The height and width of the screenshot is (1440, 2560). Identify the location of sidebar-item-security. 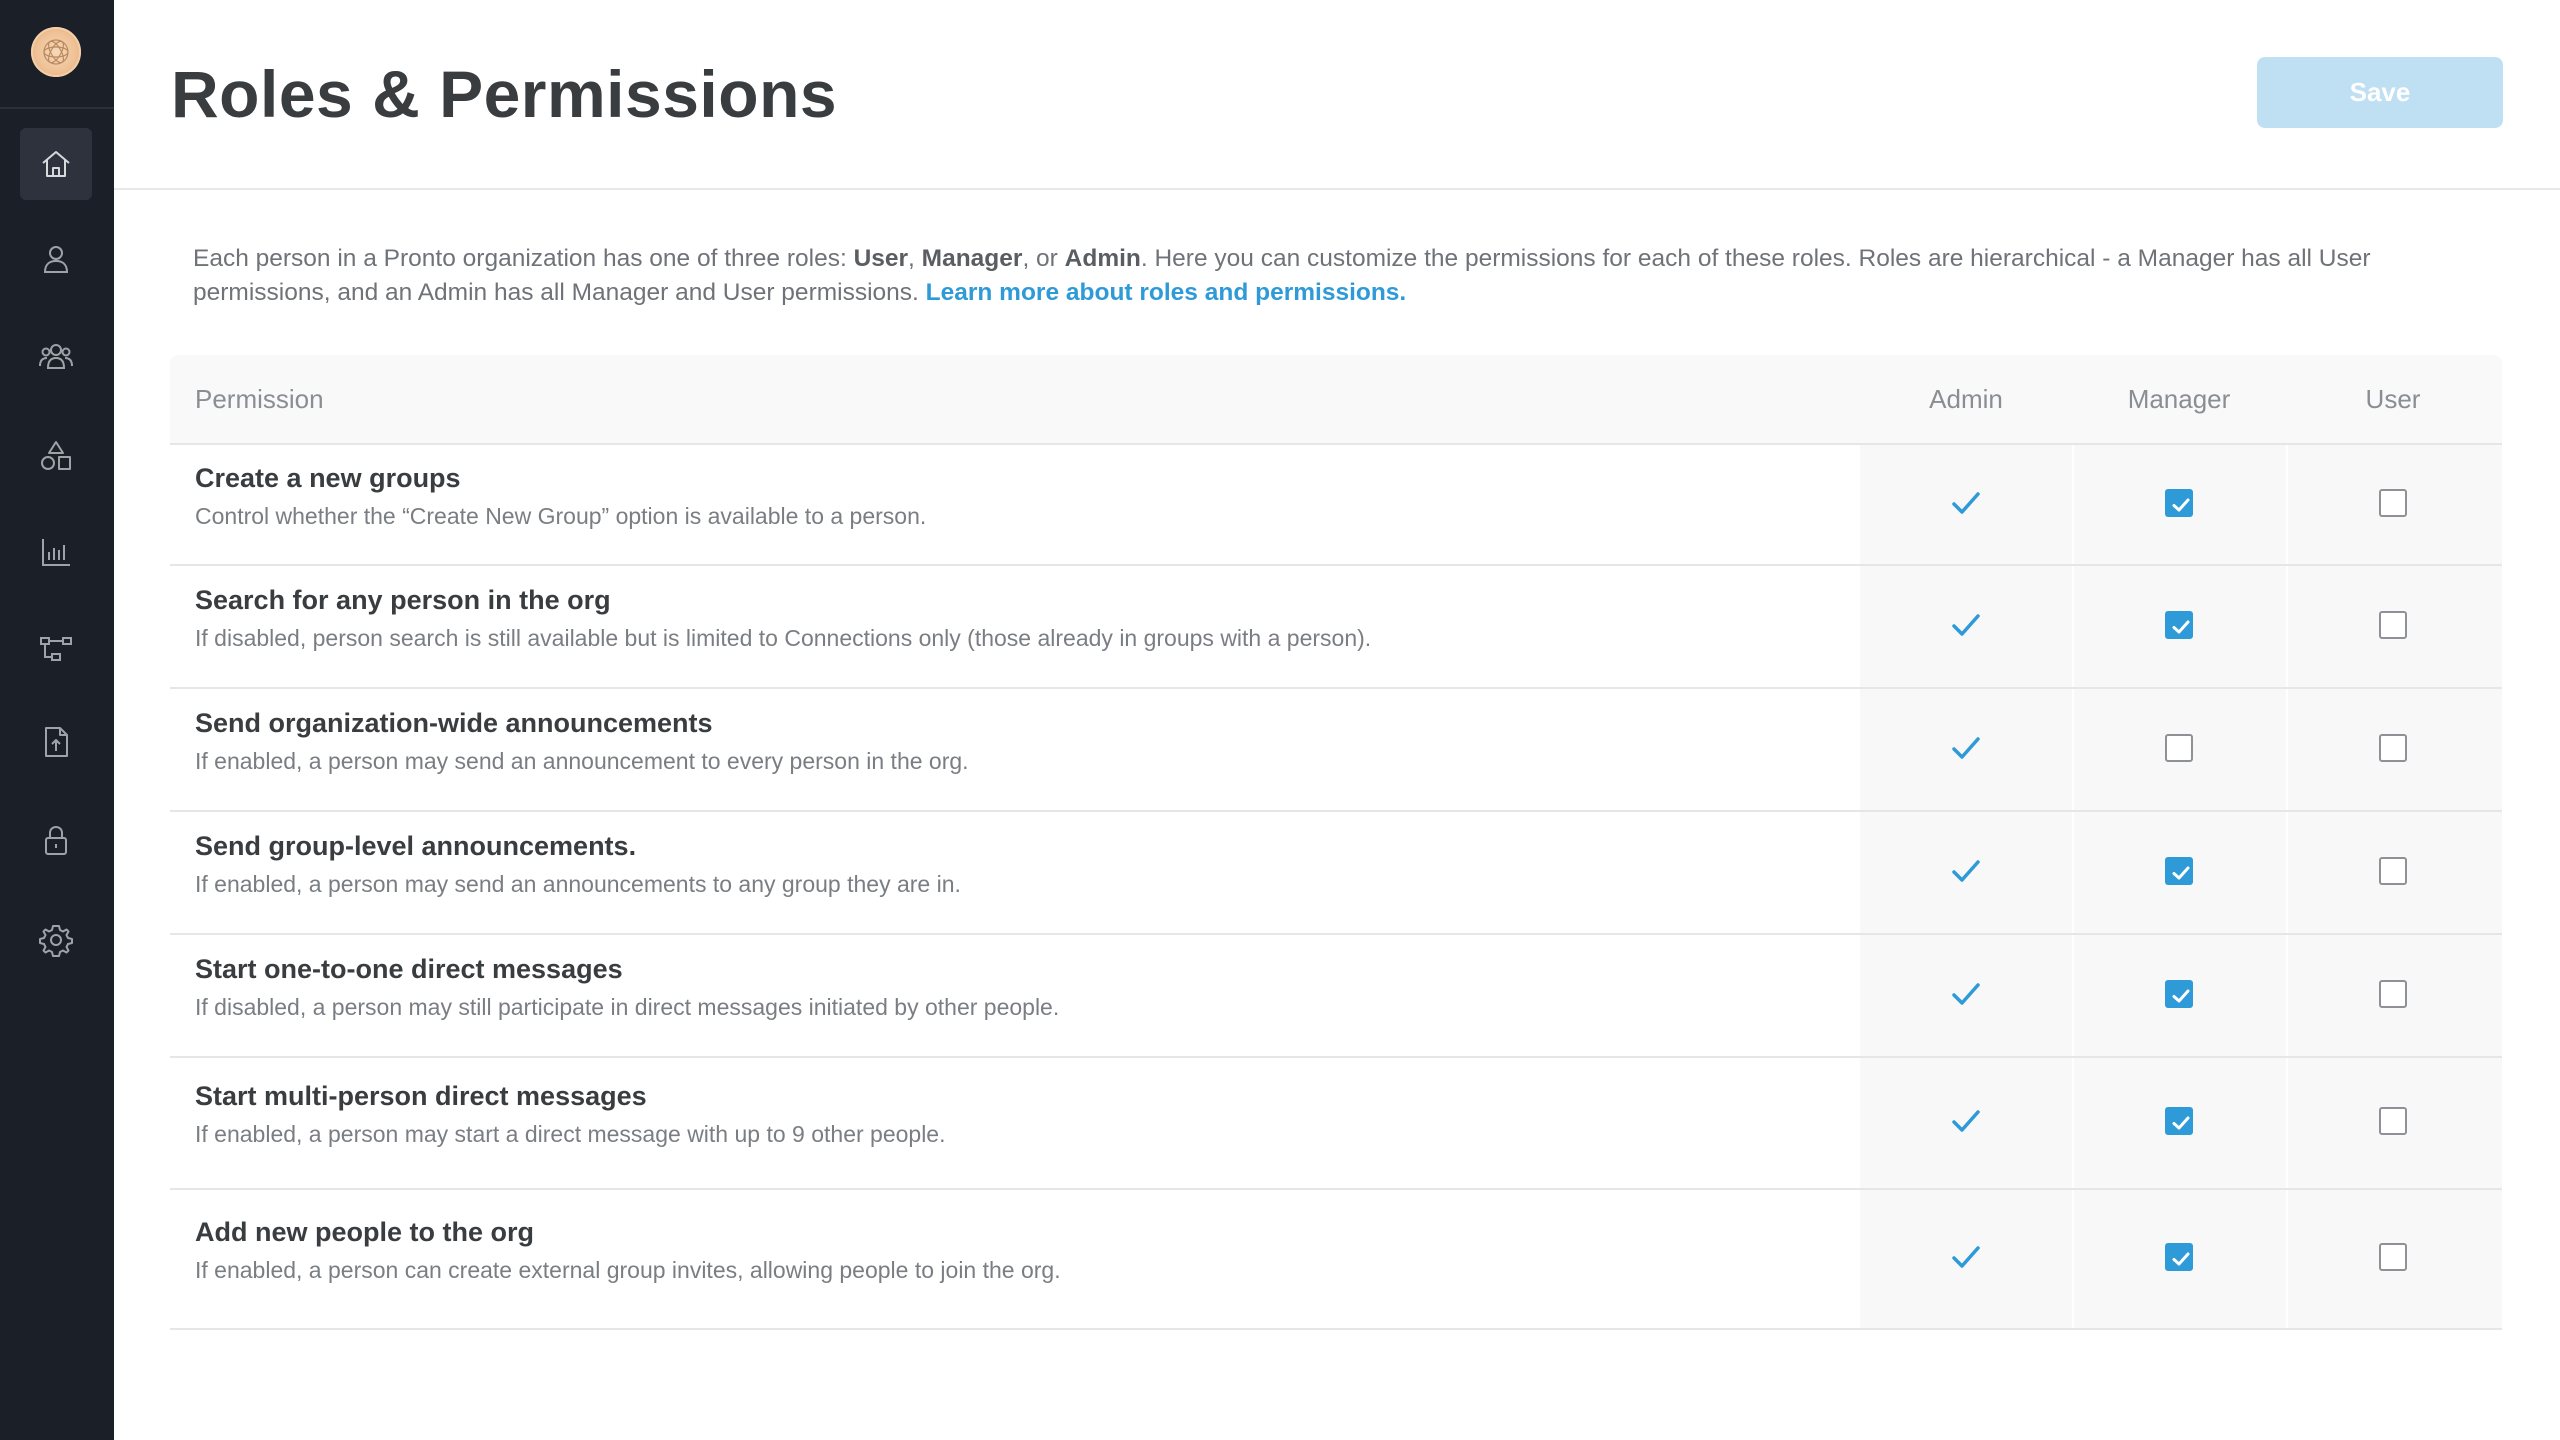
(56, 840).